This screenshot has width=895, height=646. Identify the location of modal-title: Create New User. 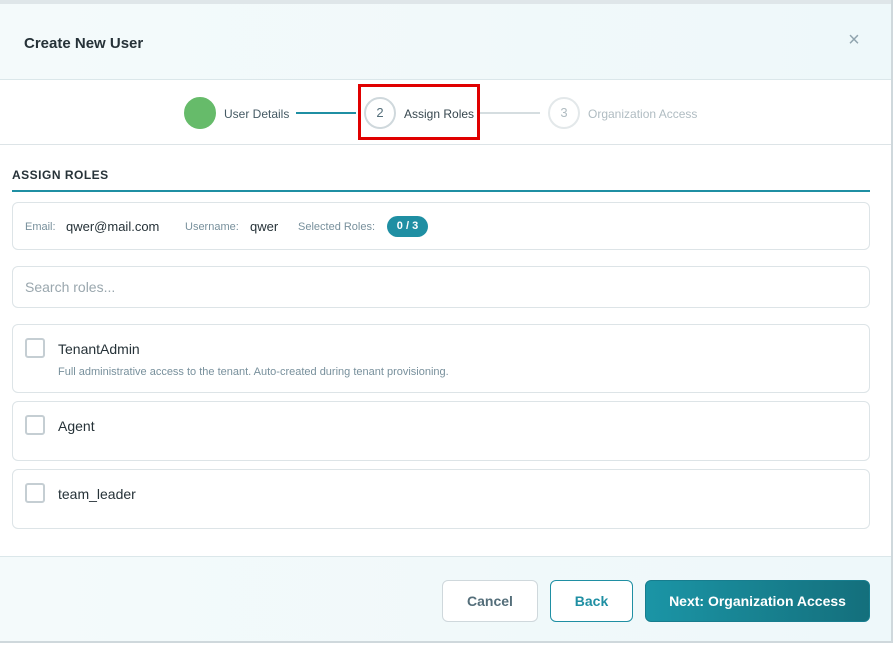
(84, 43).